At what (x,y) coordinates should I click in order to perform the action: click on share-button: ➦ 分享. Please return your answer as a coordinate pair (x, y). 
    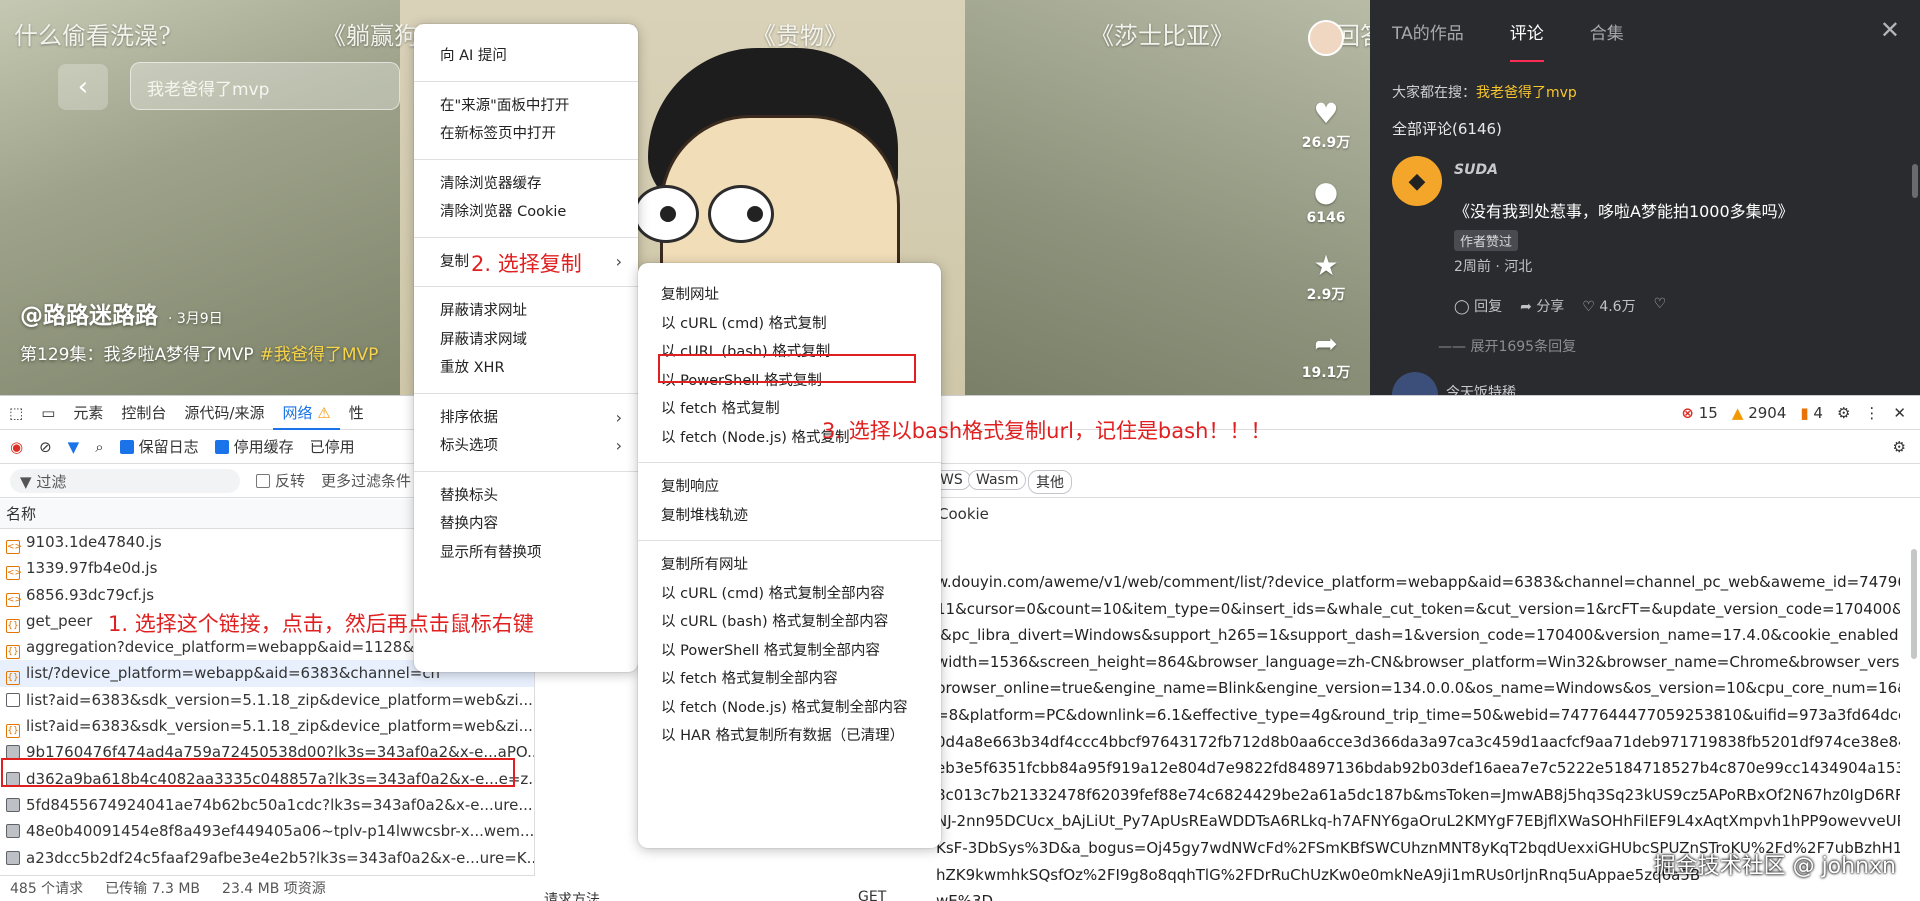
    Looking at the image, I should click on (1542, 306).